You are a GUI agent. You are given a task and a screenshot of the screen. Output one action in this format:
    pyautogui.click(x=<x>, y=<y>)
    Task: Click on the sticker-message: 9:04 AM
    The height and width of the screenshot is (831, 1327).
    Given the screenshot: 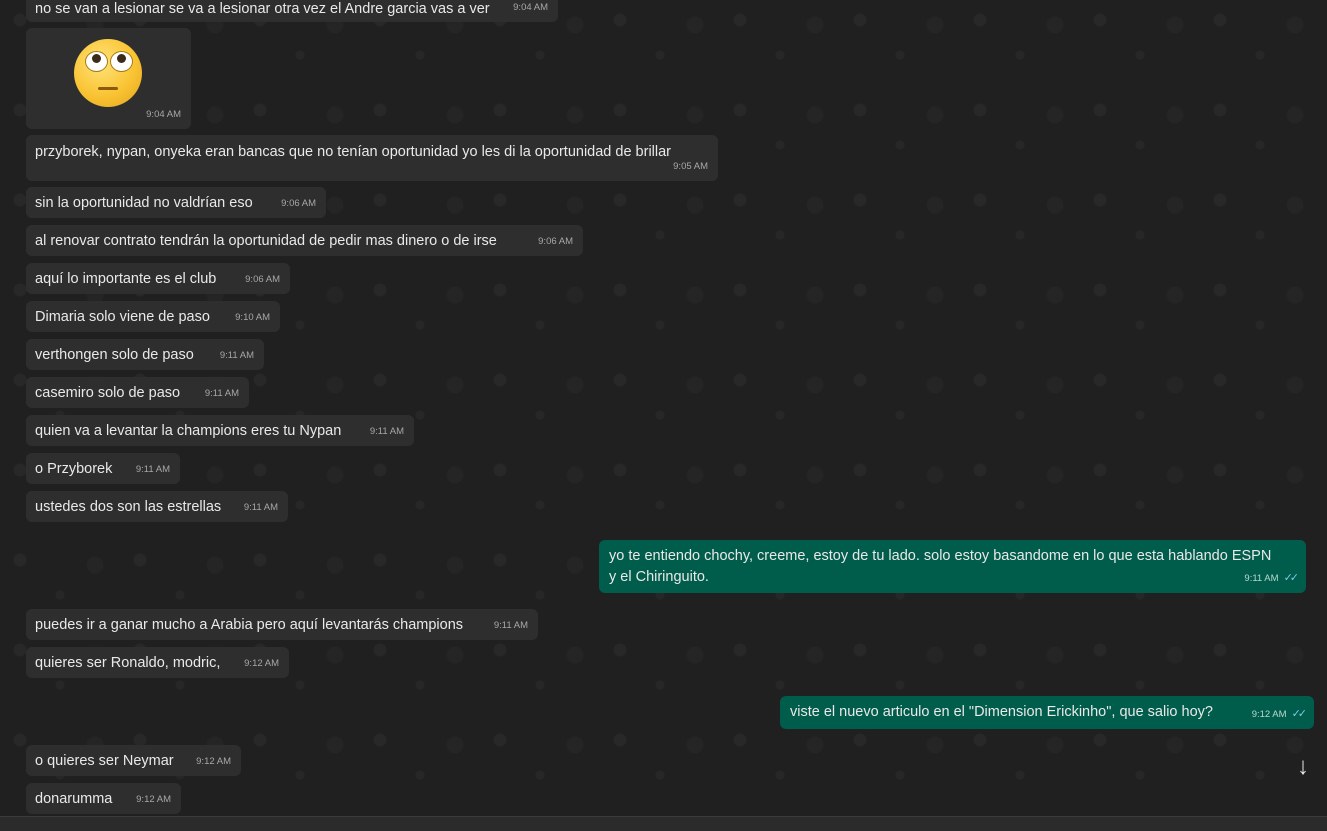 What is the action you would take?
    pyautogui.click(x=108, y=78)
    